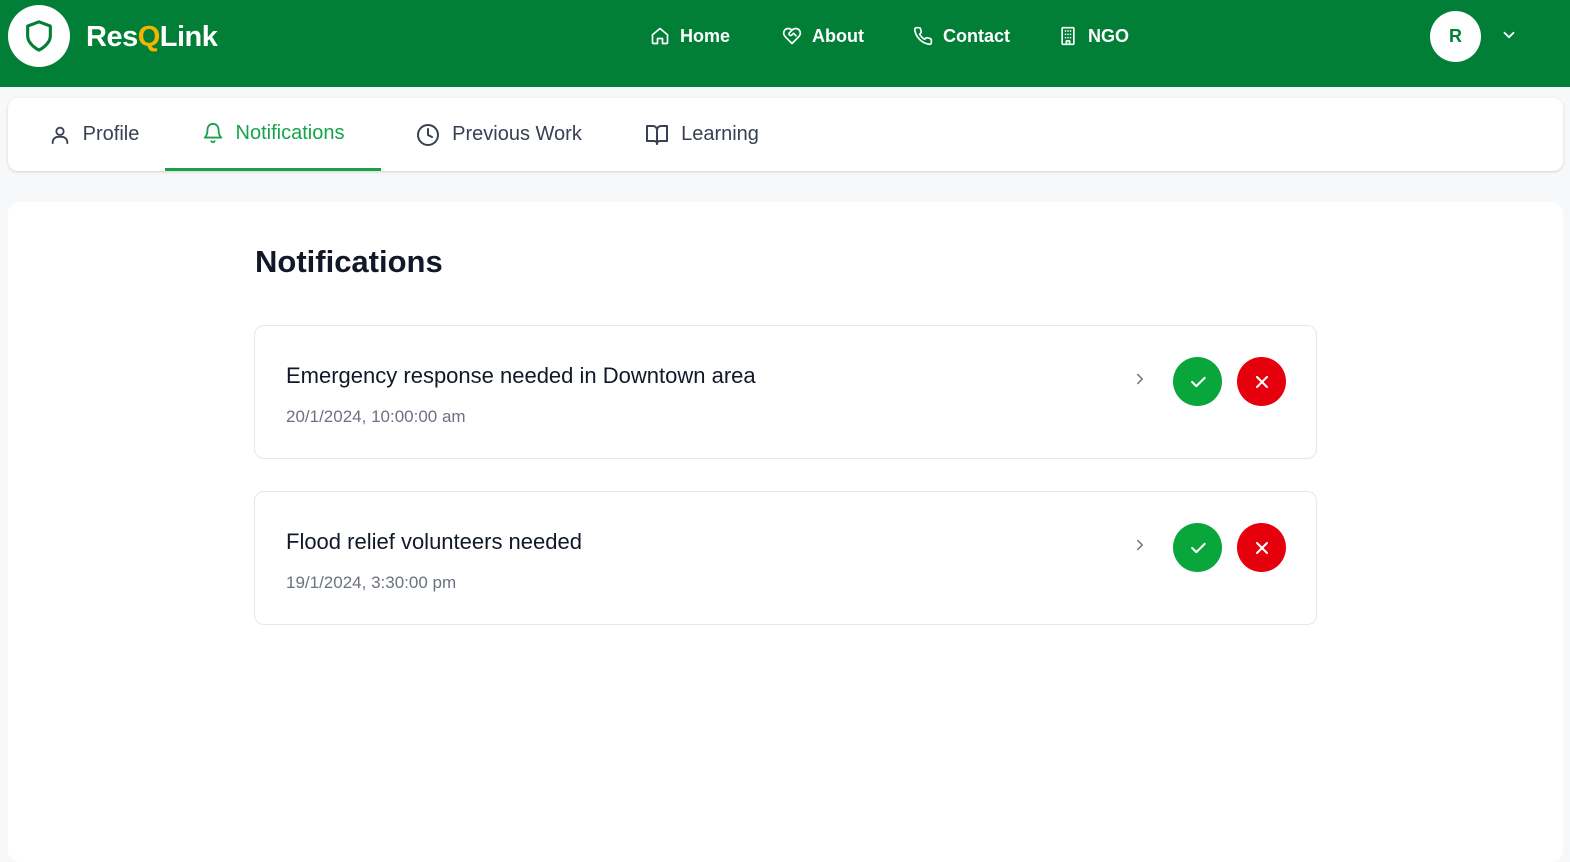 This screenshot has height=862, width=1570. Describe the element at coordinates (111, 134) in the screenshot. I see `tab-profile-label: Profile` at that location.